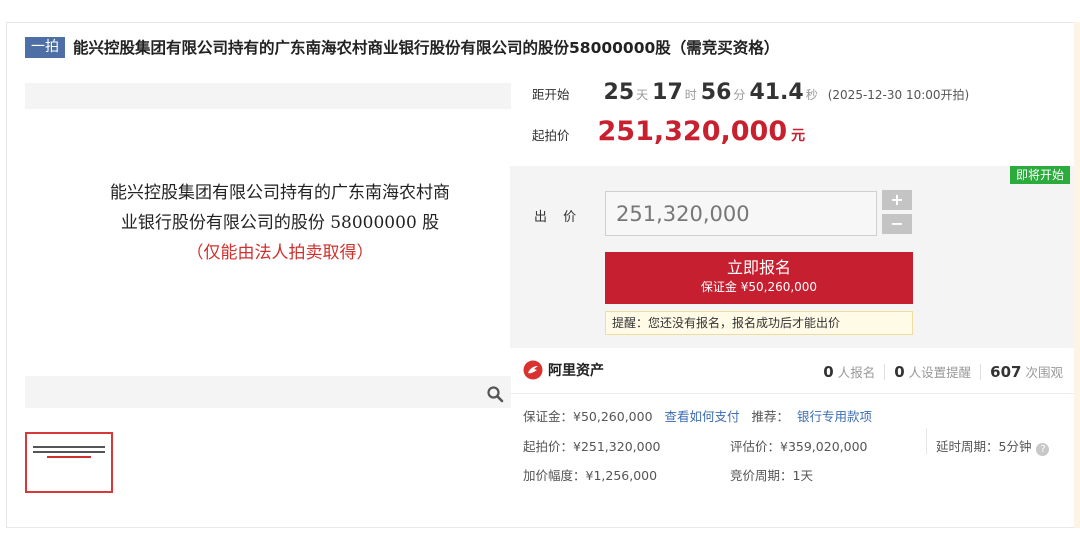 This screenshot has width=1080, height=555. Describe the element at coordinates (590, 475) in the screenshot. I see `increment-detail: 加价幅度：¥1,256,000` at that location.